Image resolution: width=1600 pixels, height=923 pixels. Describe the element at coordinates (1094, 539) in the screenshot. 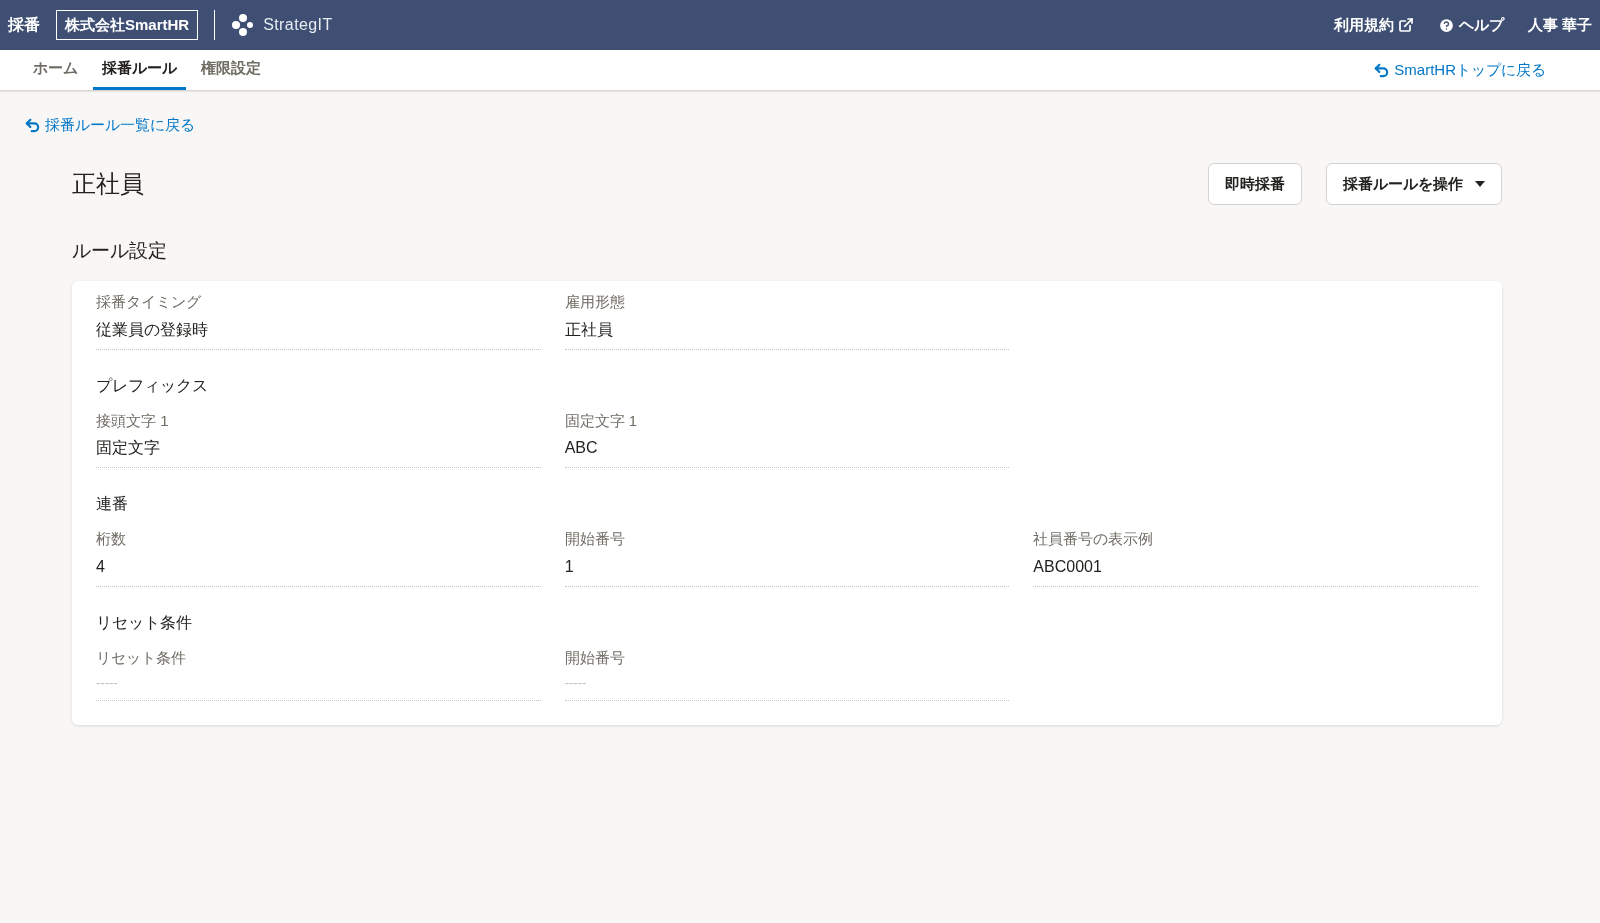

I see `field-label: 社員番号の表示例` at that location.